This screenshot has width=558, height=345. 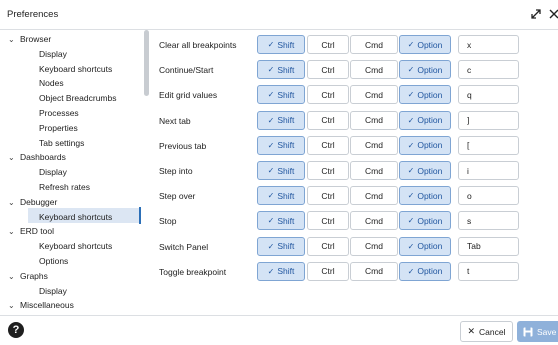 What do you see at coordinates (183, 145) in the screenshot?
I see `shortcut-label: Previous tab` at bounding box center [183, 145].